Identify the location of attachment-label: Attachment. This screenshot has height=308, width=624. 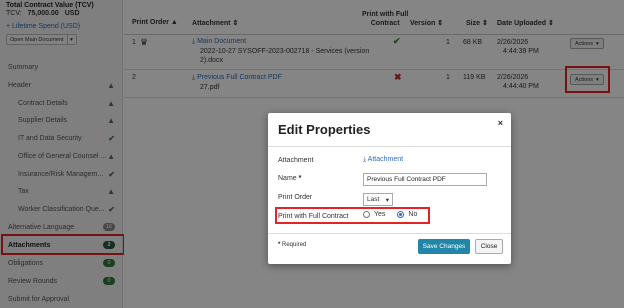
(296, 160).